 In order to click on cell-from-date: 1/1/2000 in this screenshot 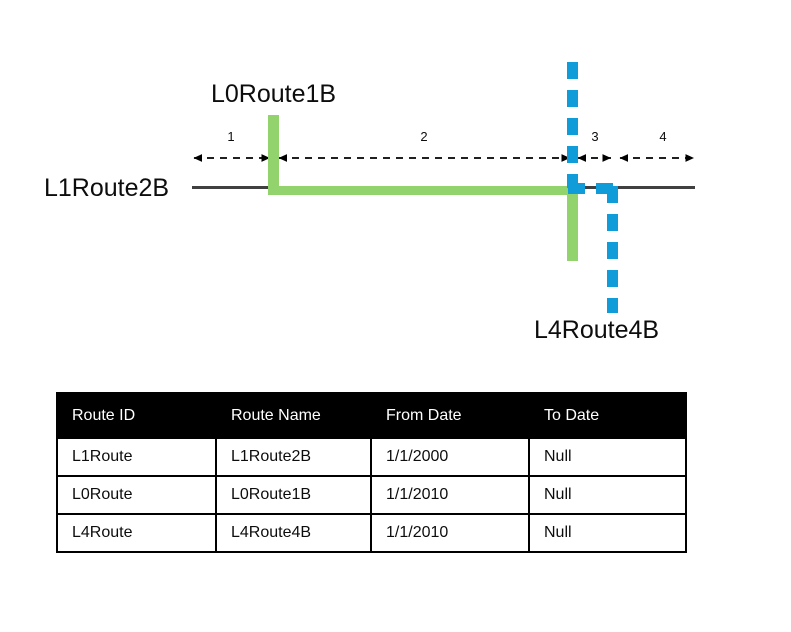, I will do `click(450, 457)`.